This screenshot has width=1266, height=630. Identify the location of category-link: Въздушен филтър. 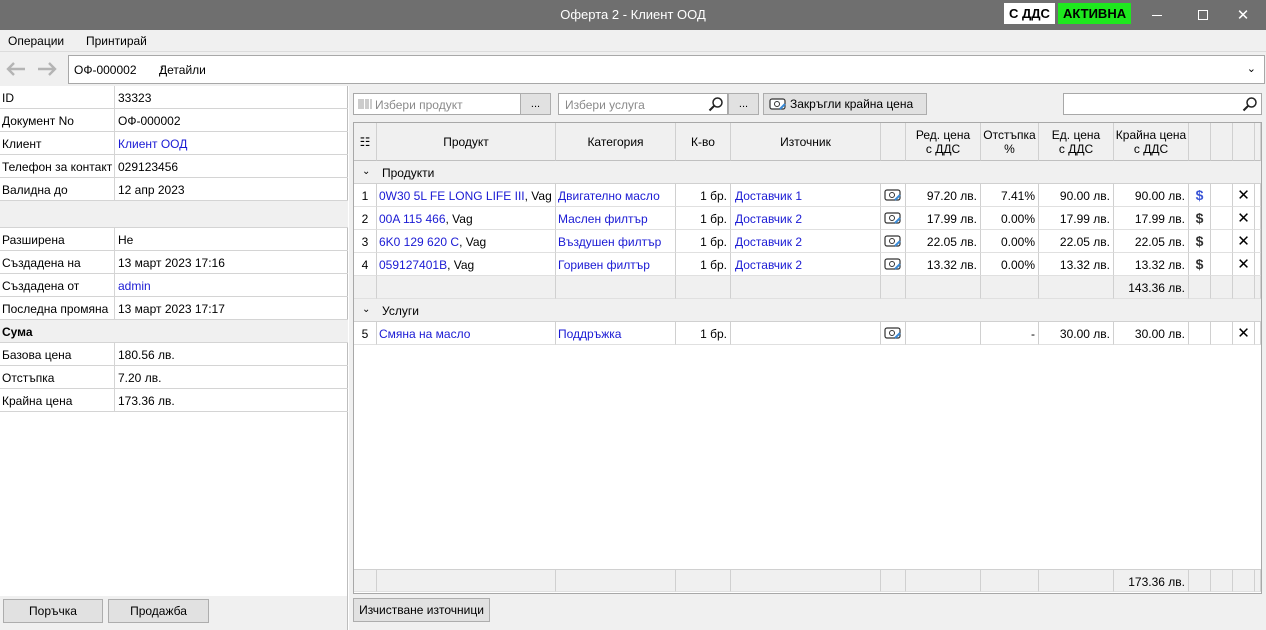
(616, 241).